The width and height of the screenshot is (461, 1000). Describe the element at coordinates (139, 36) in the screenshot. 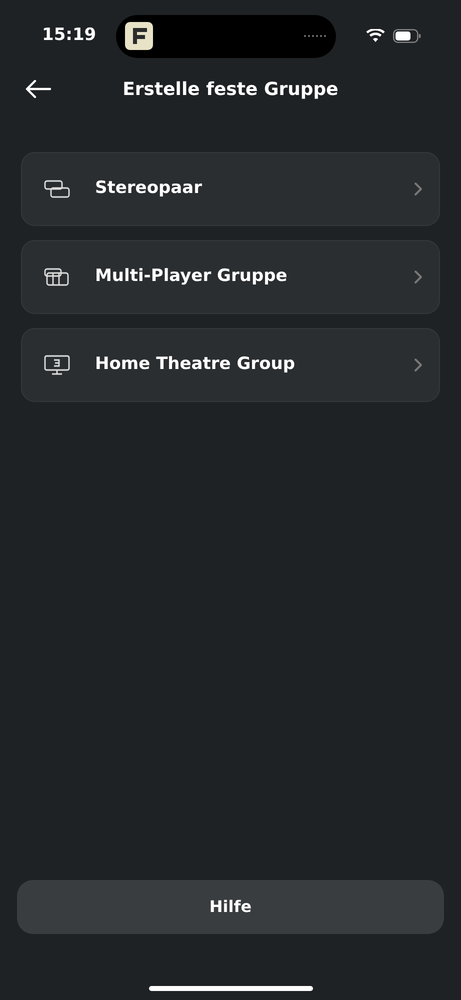

I see `app-icon` at that location.